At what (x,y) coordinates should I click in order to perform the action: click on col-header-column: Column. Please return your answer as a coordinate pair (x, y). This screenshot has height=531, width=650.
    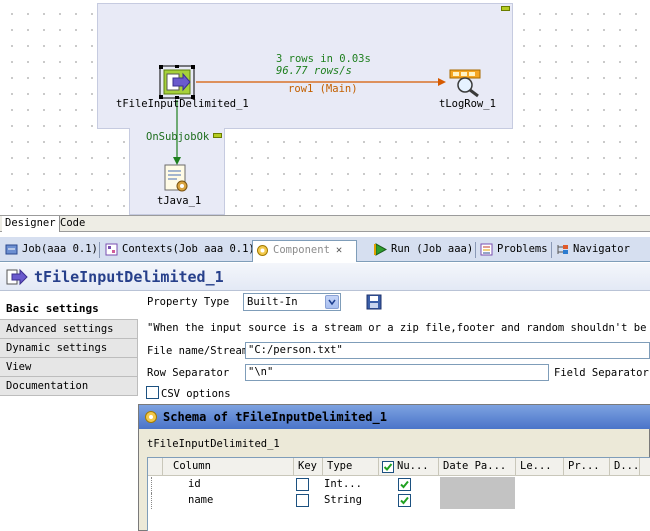
    Looking at the image, I should click on (228, 467).